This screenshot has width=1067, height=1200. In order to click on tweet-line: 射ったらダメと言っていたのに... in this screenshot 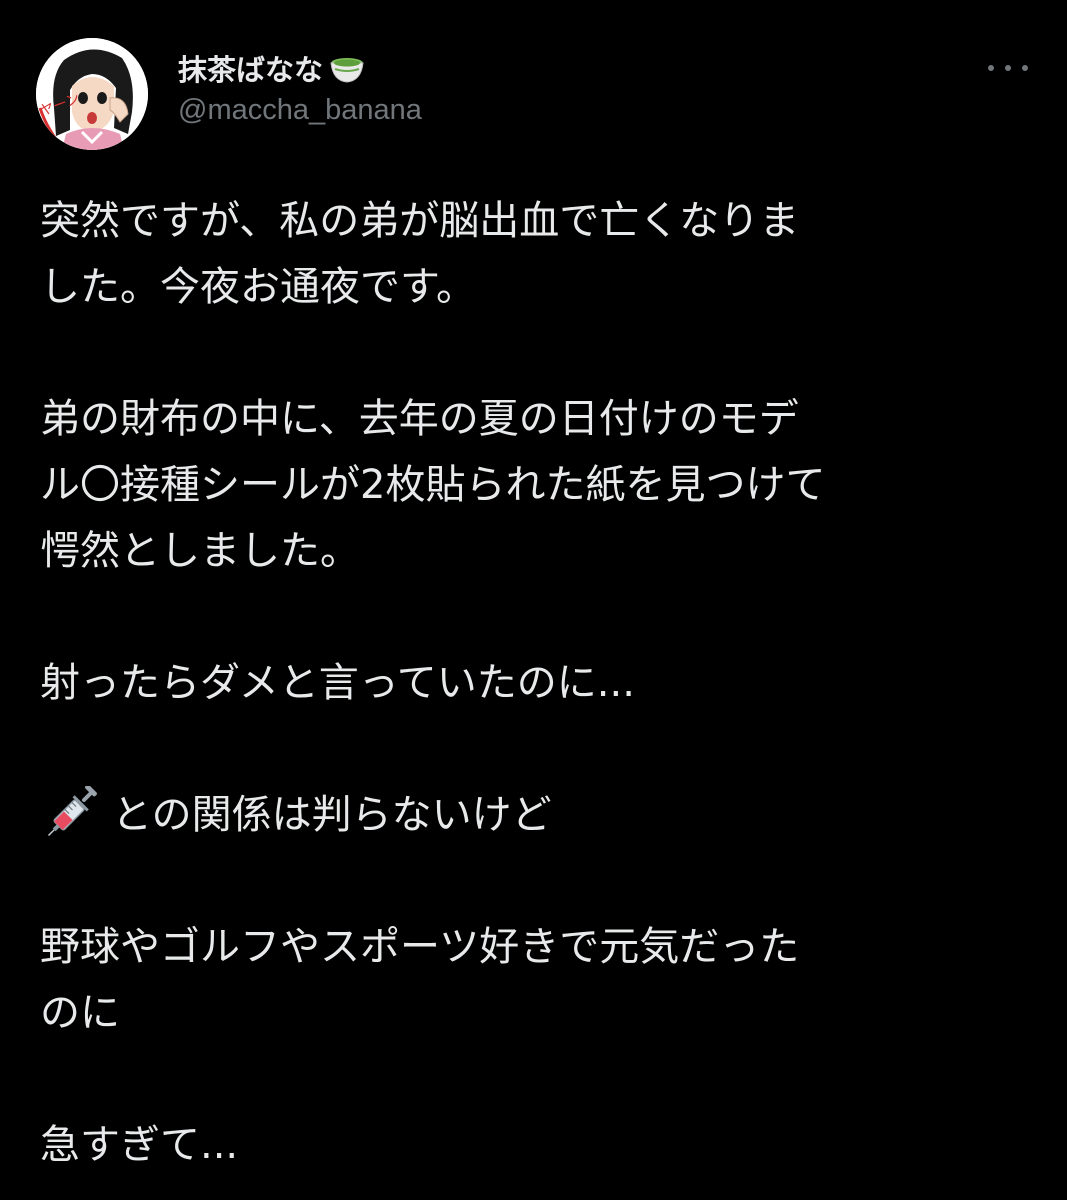, I will do `click(337, 683)`.